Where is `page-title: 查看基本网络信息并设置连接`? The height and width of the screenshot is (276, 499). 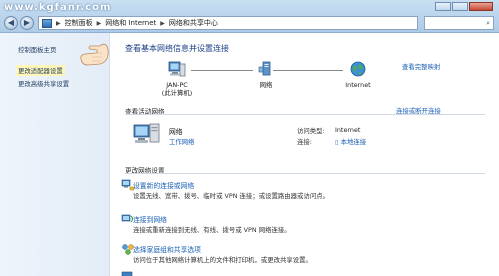
page-title: 查看基本网络信息并设置连接 is located at coordinates (177, 48).